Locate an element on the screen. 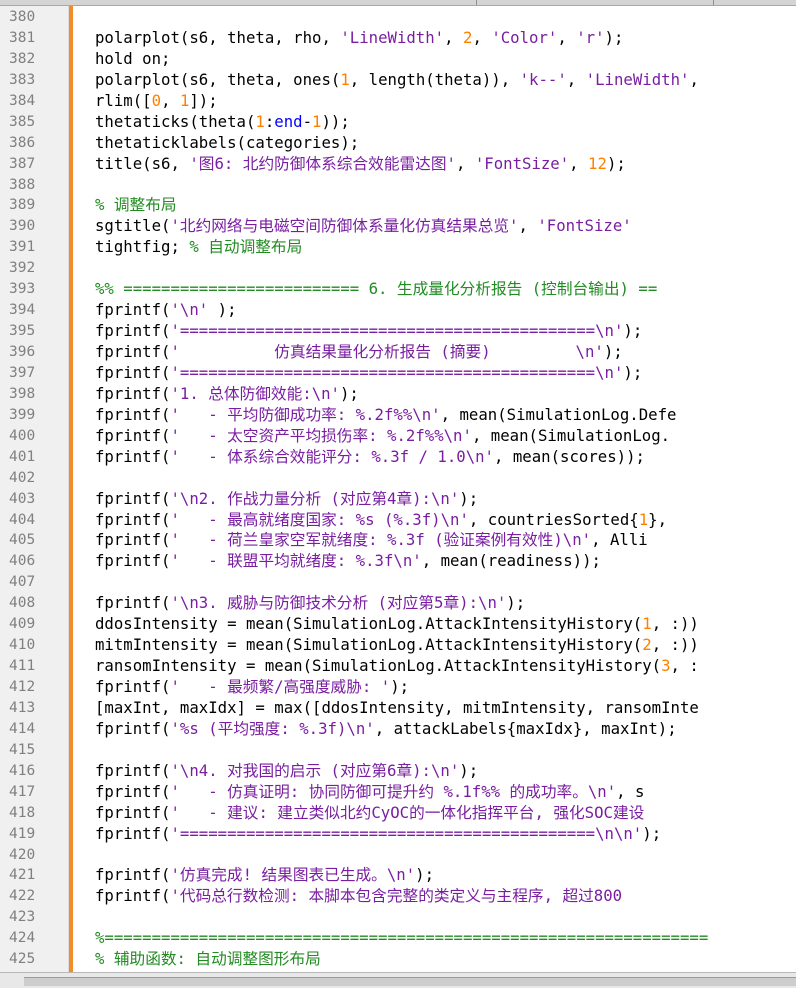 The width and height of the screenshot is (796, 988). code-line: 380 is located at coordinates (398, 17).